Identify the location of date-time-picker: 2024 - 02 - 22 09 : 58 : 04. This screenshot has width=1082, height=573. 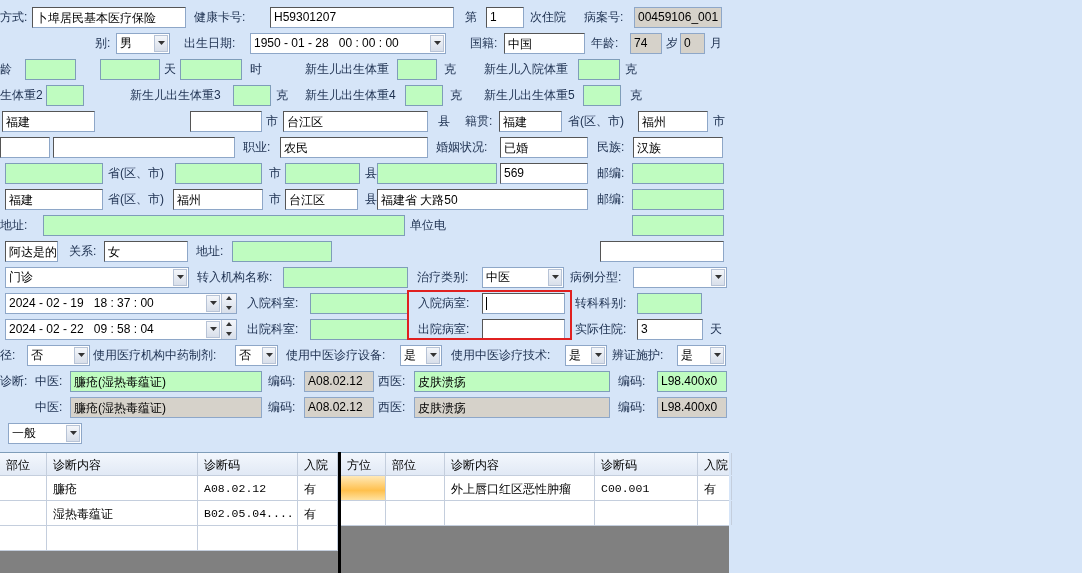
(121, 329).